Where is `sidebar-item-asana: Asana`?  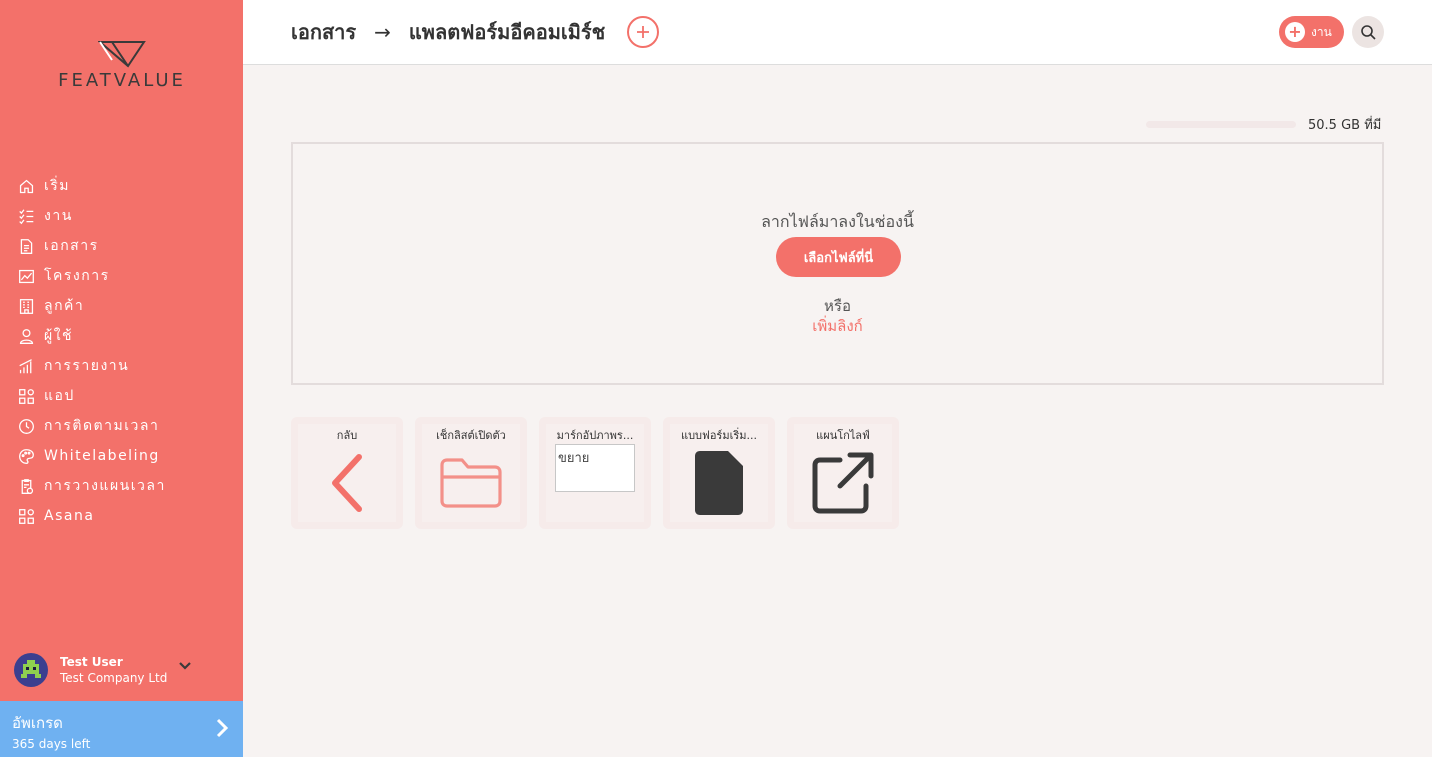
sidebar-item-asana: Asana is located at coordinates (126, 516).